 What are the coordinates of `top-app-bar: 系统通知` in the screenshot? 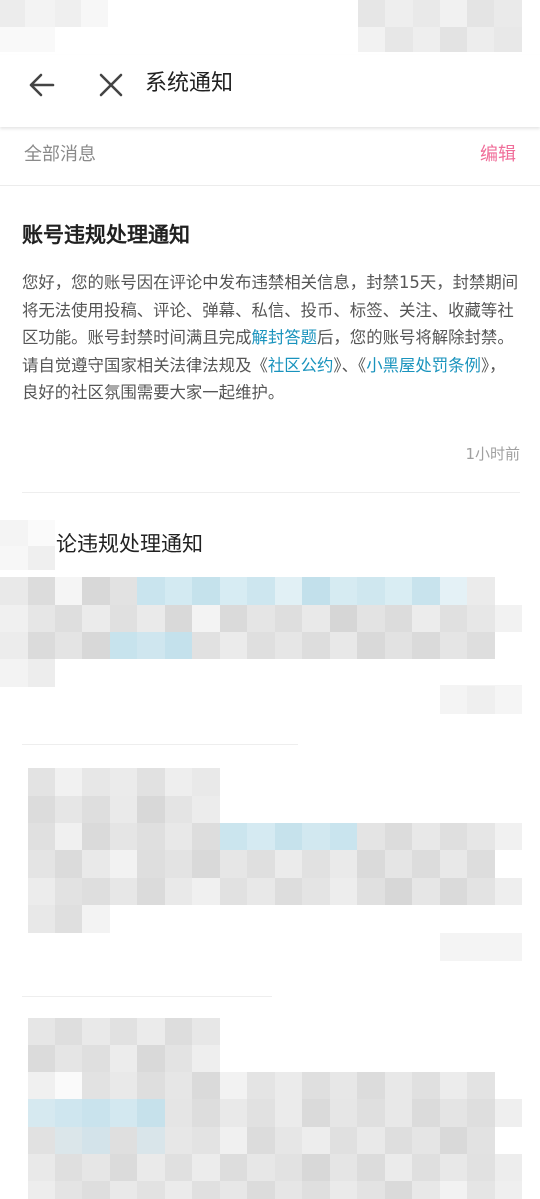 It's located at (270, 91).